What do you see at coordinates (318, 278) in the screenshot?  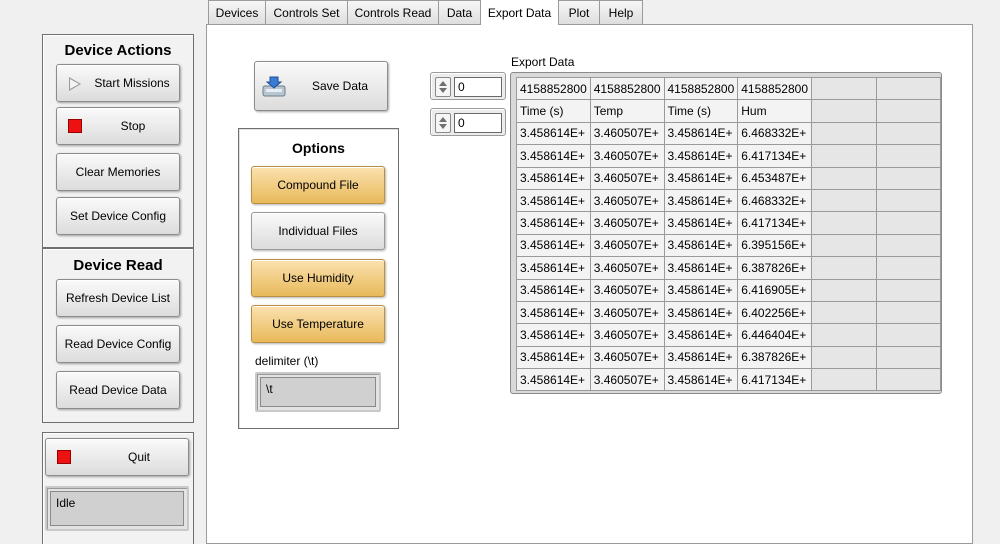 I see `use-humidity-toggle: Use Humidity` at bounding box center [318, 278].